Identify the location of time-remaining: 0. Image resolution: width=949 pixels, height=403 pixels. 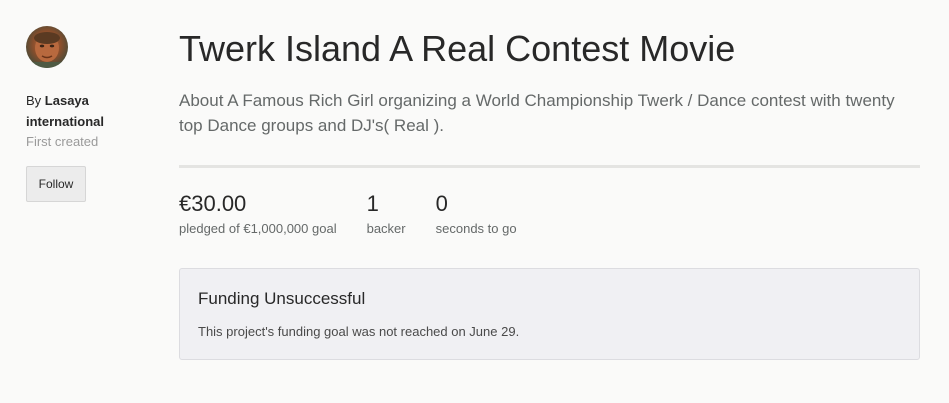
(441, 203).